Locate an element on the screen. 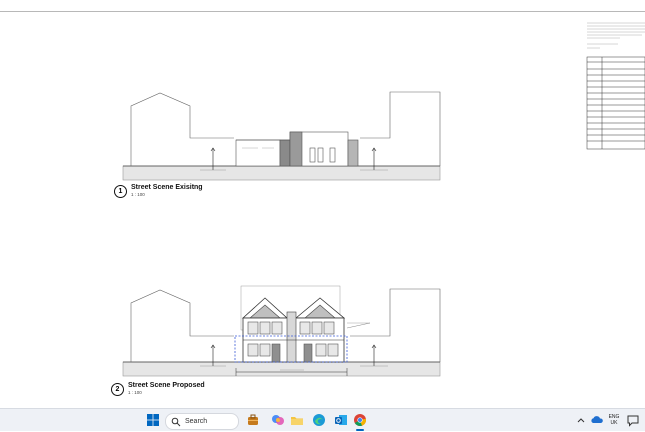 The width and height of the screenshot is (645, 432). taskbar-search-box: Search is located at coordinates (202, 421).